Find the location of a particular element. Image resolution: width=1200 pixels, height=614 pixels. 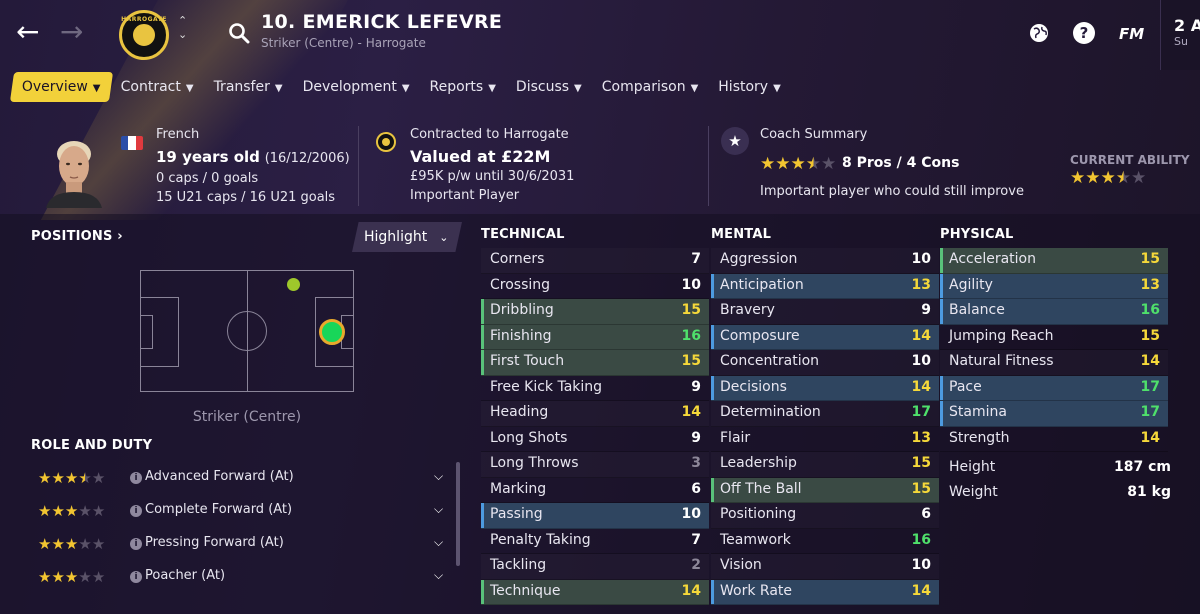

player-switch-arrows: ⌃ ⌄ is located at coordinates (182, 28).